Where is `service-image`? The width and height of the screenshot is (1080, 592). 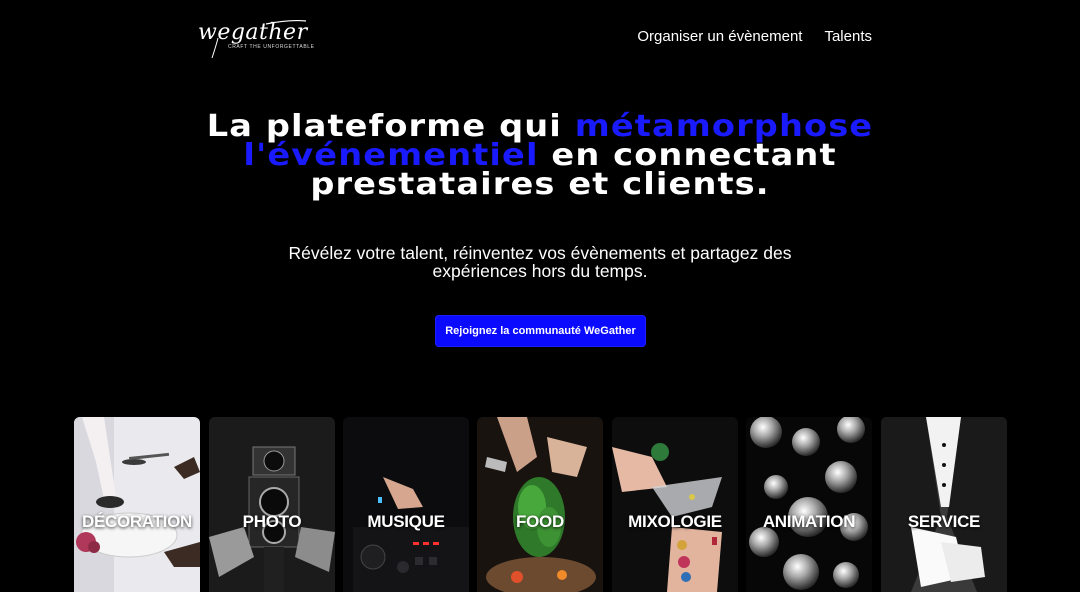 service-image is located at coordinates (944, 504).